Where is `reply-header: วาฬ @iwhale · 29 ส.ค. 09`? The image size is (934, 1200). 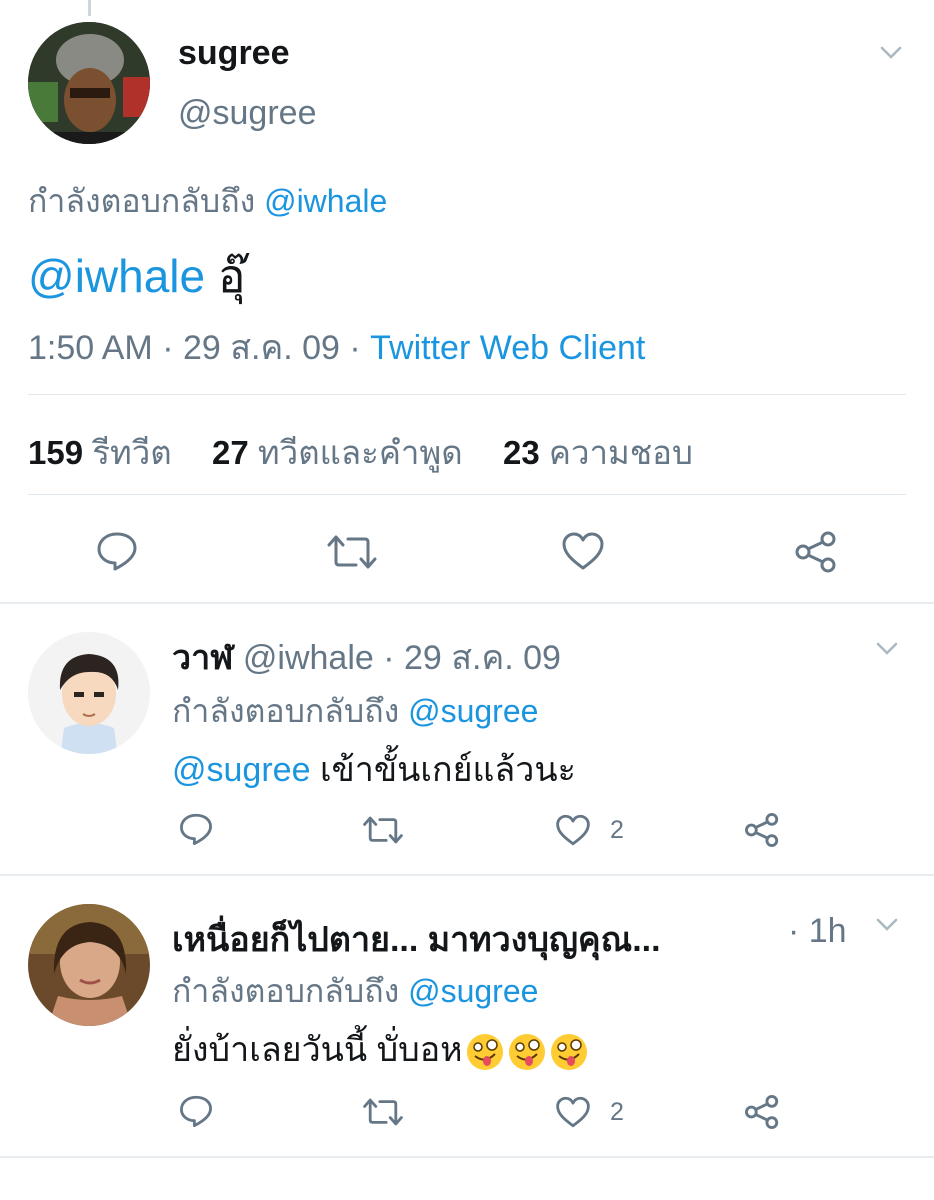 reply-header: วาฬ @iwhale · 29 ส.ค. 09 is located at coordinates (366, 657).